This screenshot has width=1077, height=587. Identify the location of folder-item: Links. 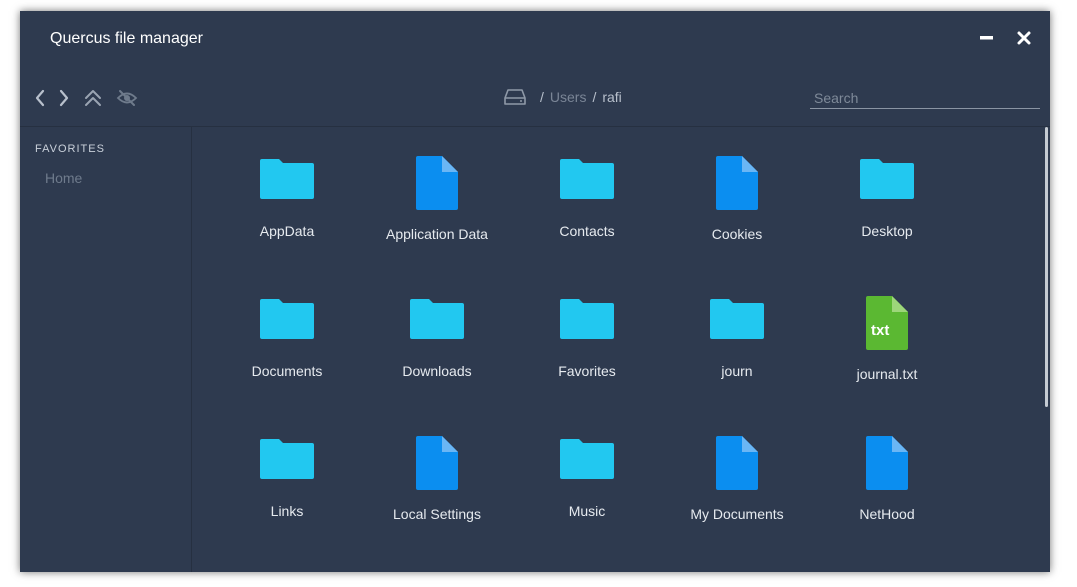
(287, 467).